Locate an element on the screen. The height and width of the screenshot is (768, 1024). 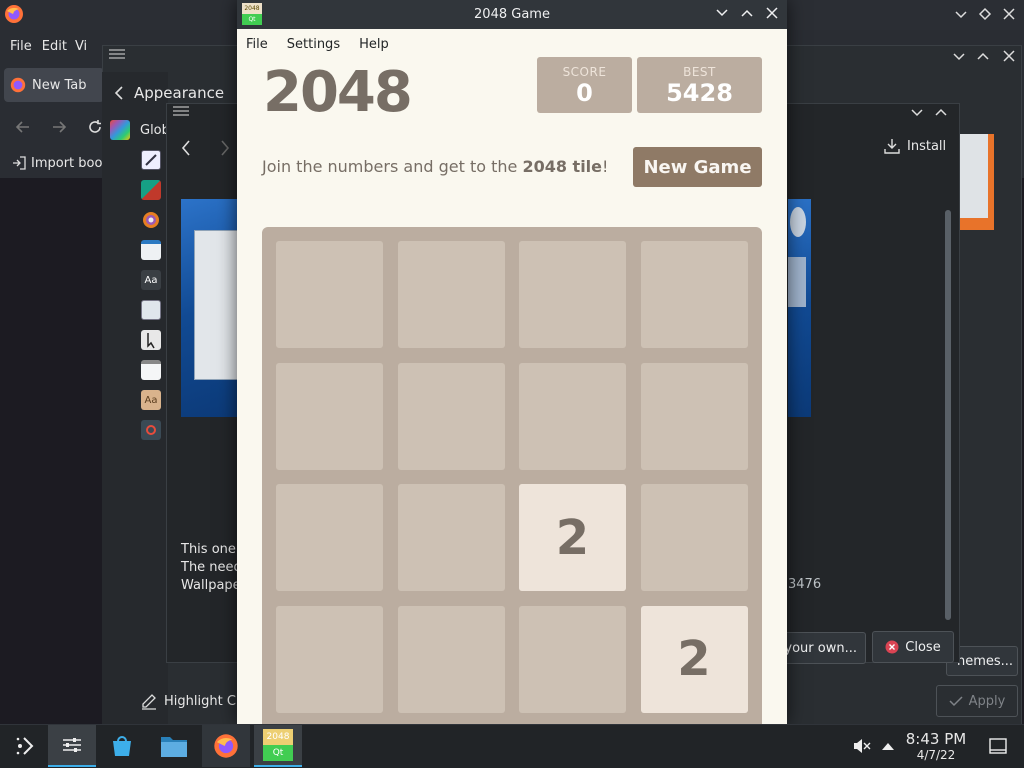
firefox-icon is located at coordinates (14, 14).